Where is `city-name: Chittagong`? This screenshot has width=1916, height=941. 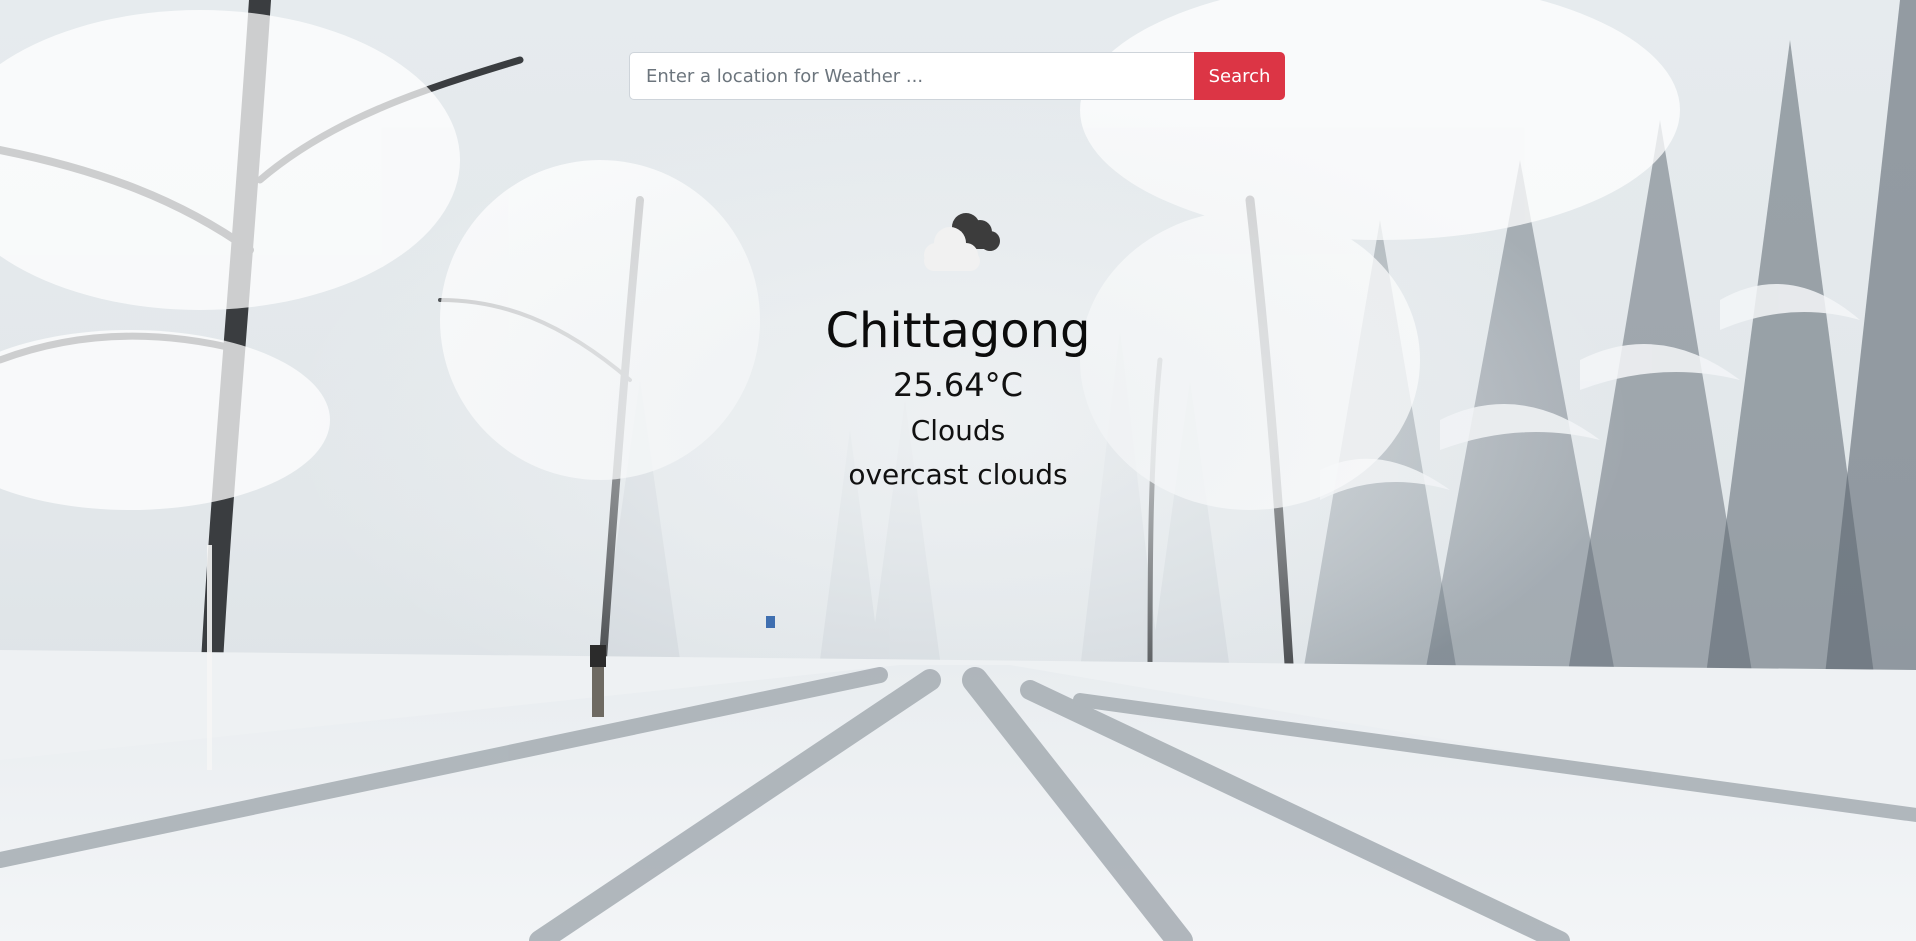 city-name: Chittagong is located at coordinates (958, 331).